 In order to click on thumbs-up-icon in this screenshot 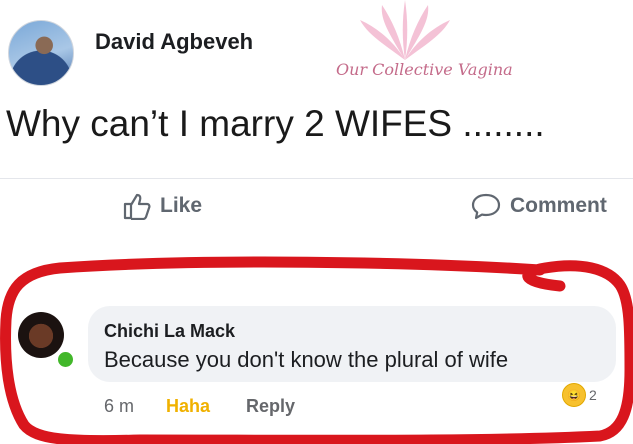, I will do `click(137, 206)`.